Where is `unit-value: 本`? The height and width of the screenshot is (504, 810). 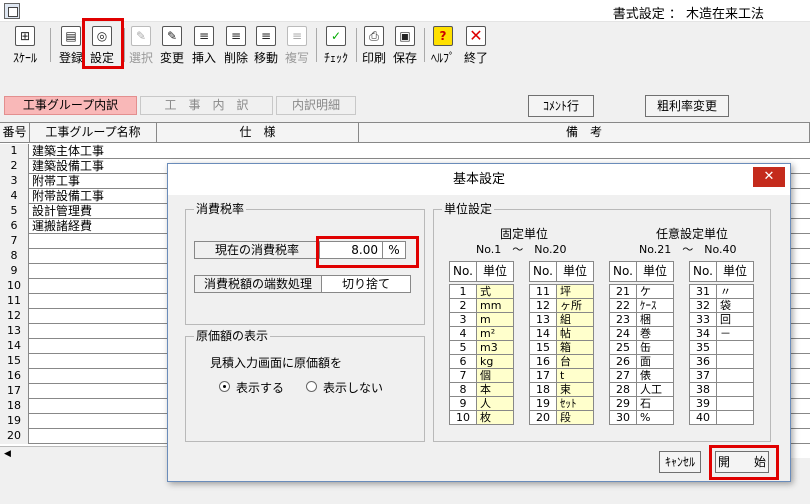 unit-value: 本 is located at coordinates (495, 389).